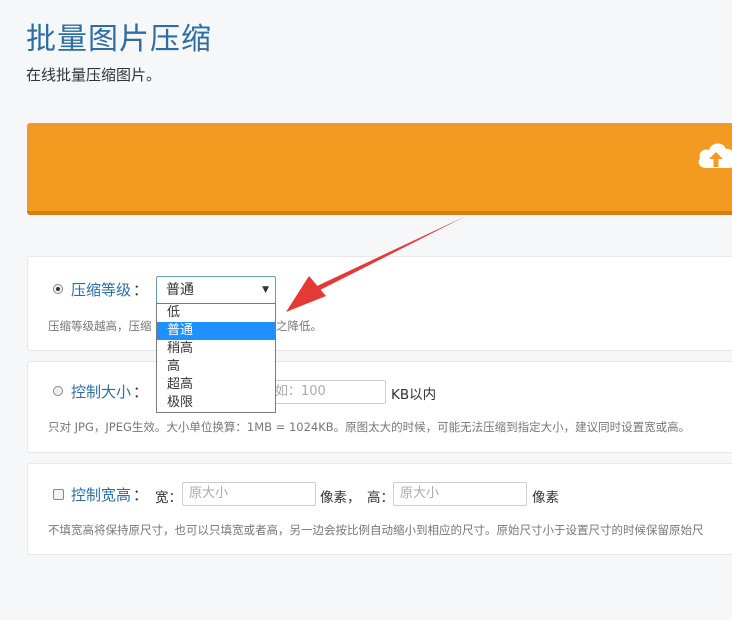  I want to click on arrow-head, so click(306, 294).